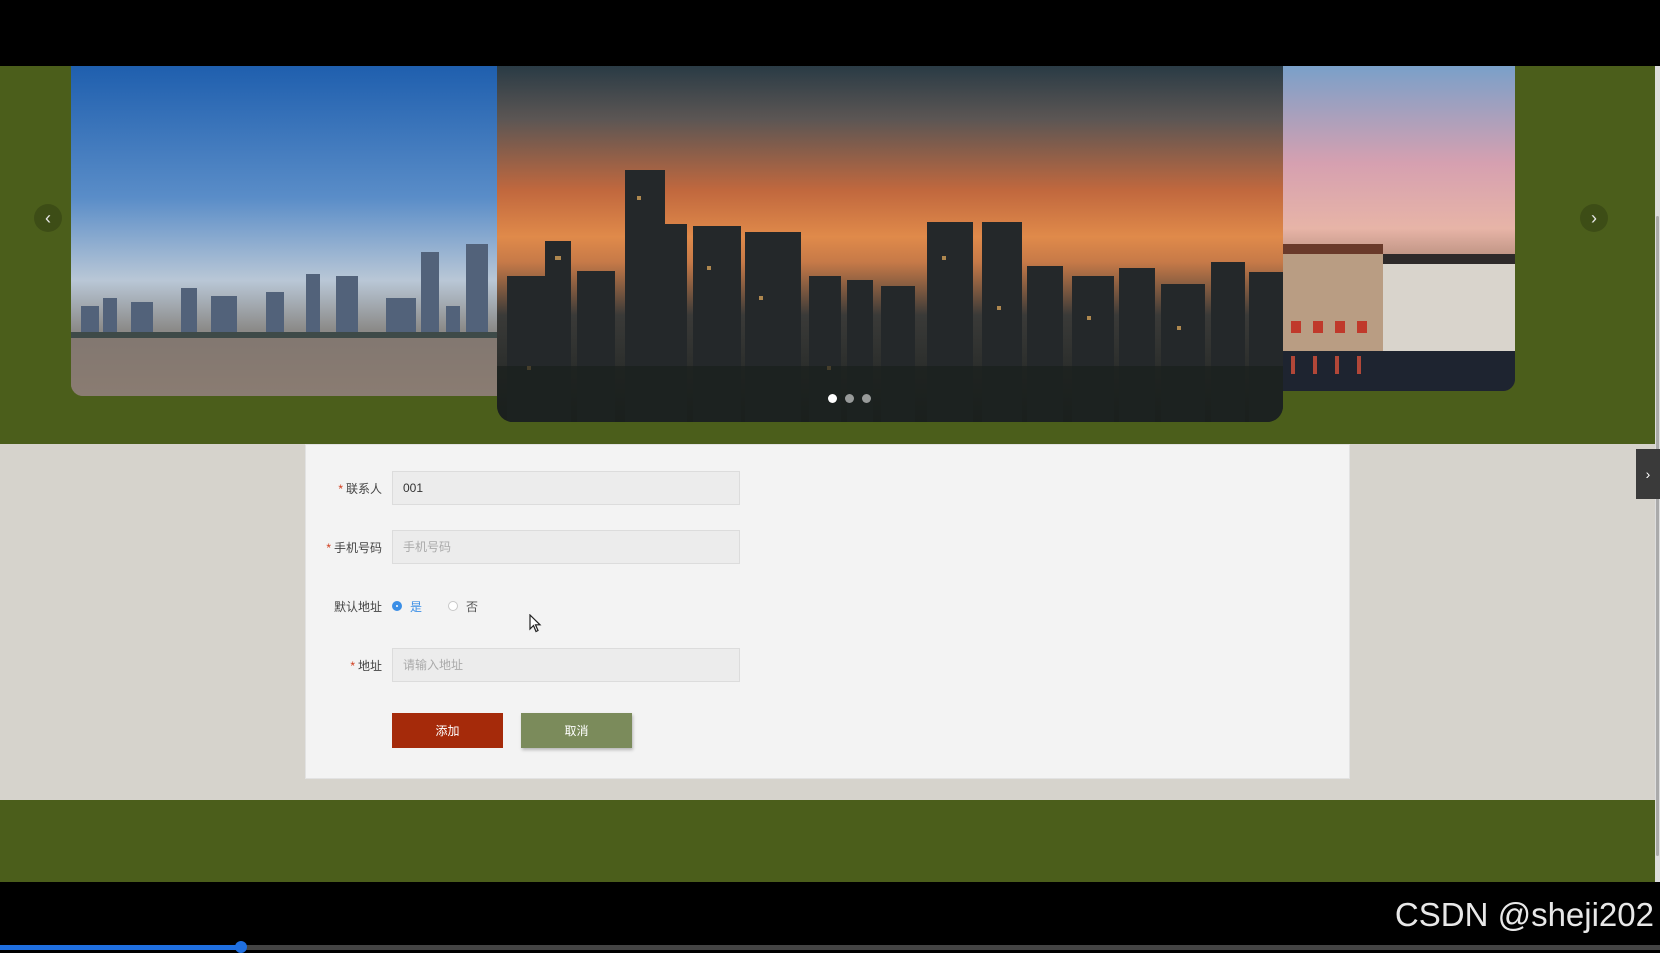 This screenshot has width=1660, height=953. I want to click on default-address-label: 默认地址, so click(357, 606).